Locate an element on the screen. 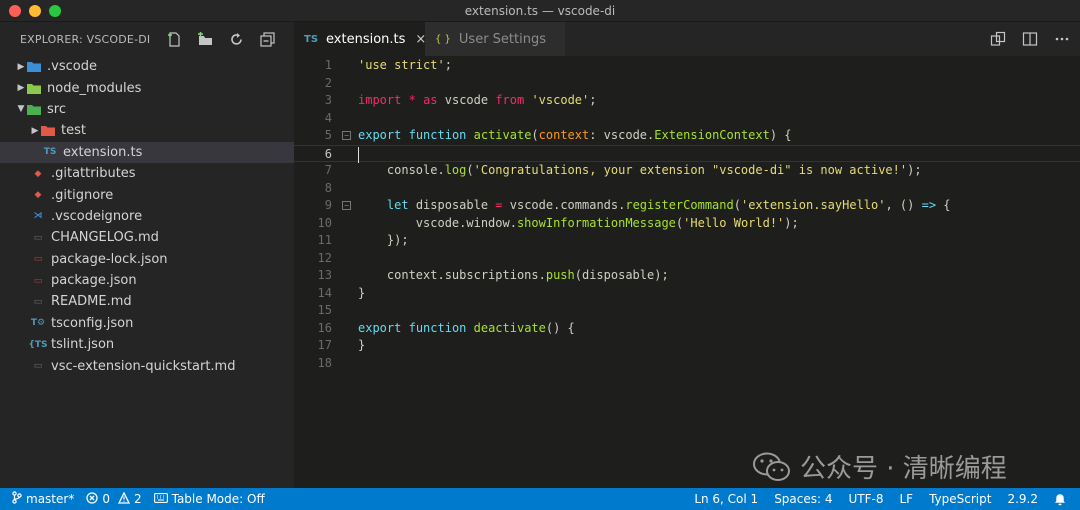 This screenshot has height=510, width=1080. tree-item-changelog-md: ▭ CHANGELOG.md is located at coordinates (147, 237).